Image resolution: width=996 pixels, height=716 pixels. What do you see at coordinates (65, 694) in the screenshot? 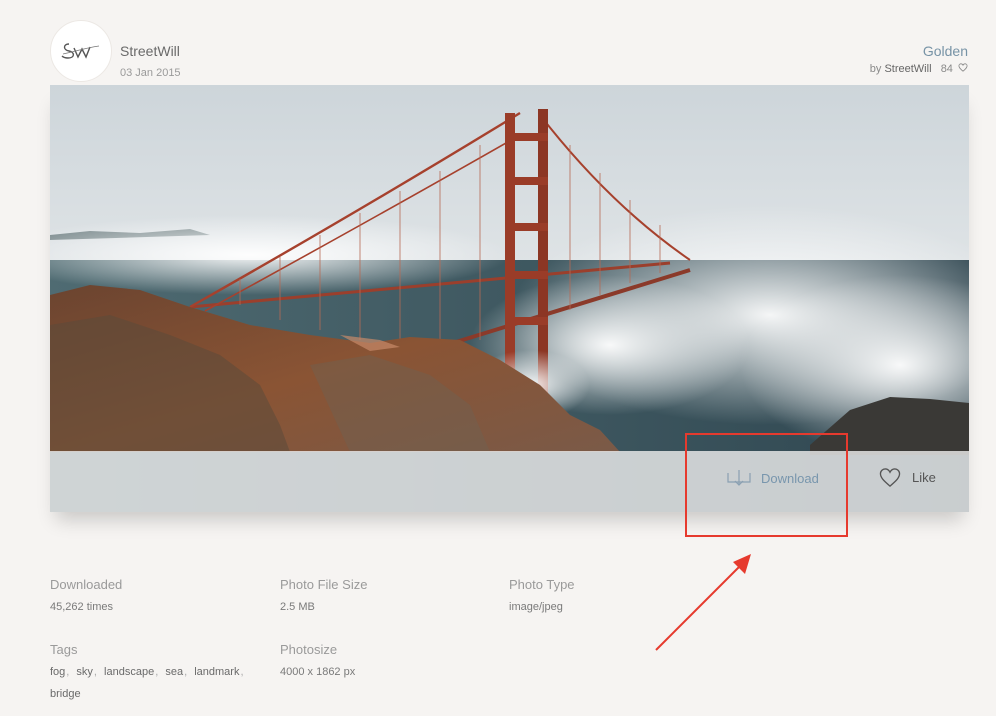
I see `tag-link: bridge` at bounding box center [65, 694].